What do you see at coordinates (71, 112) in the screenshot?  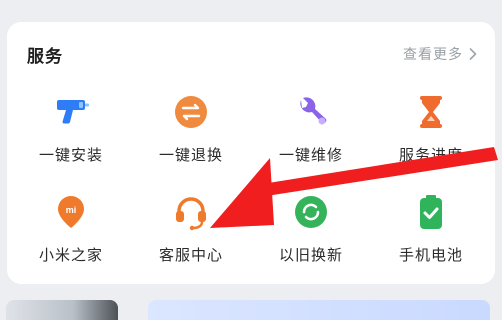 I see `drill-icon` at bounding box center [71, 112].